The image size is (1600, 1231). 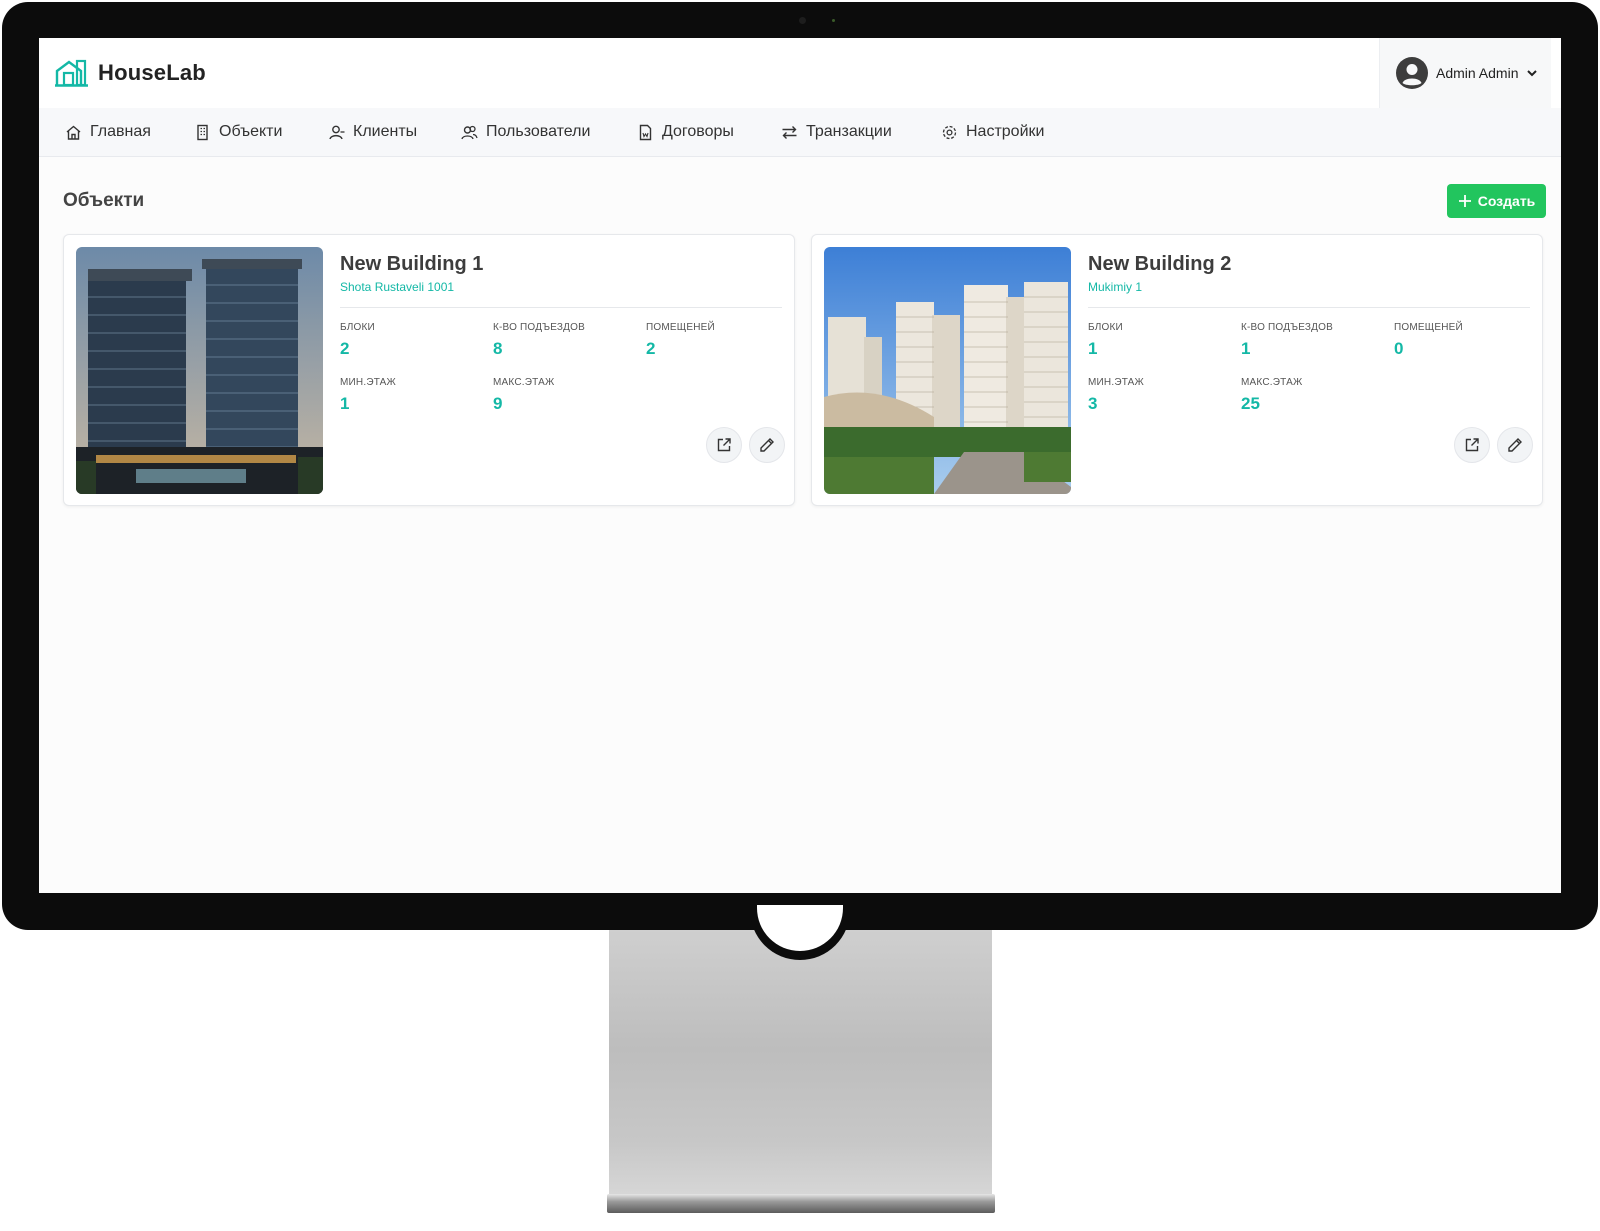 I want to click on nav-label: Пользователи, so click(x=538, y=131).